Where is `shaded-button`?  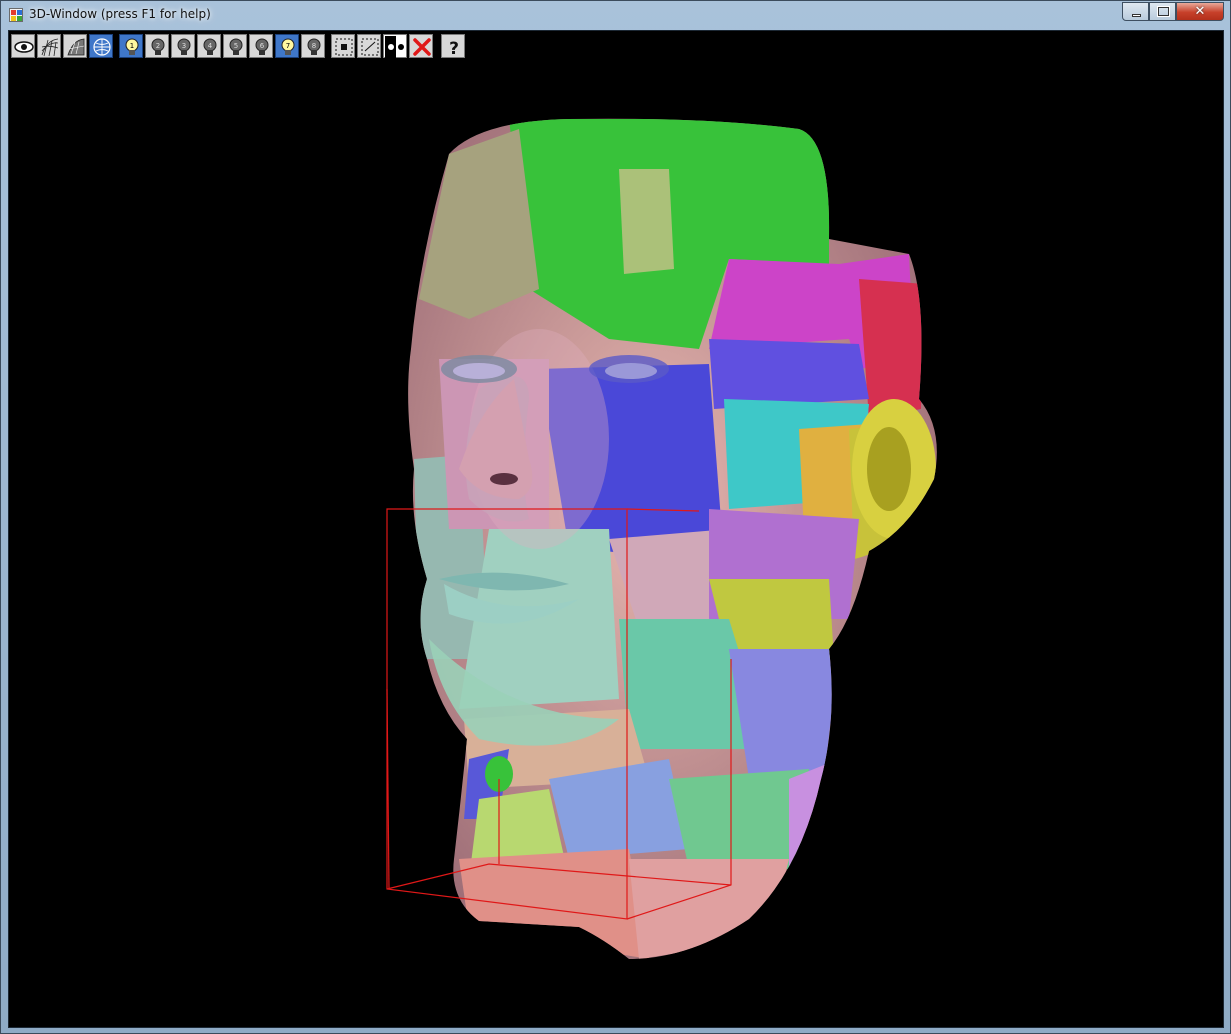
shaded-button is located at coordinates (75, 46).